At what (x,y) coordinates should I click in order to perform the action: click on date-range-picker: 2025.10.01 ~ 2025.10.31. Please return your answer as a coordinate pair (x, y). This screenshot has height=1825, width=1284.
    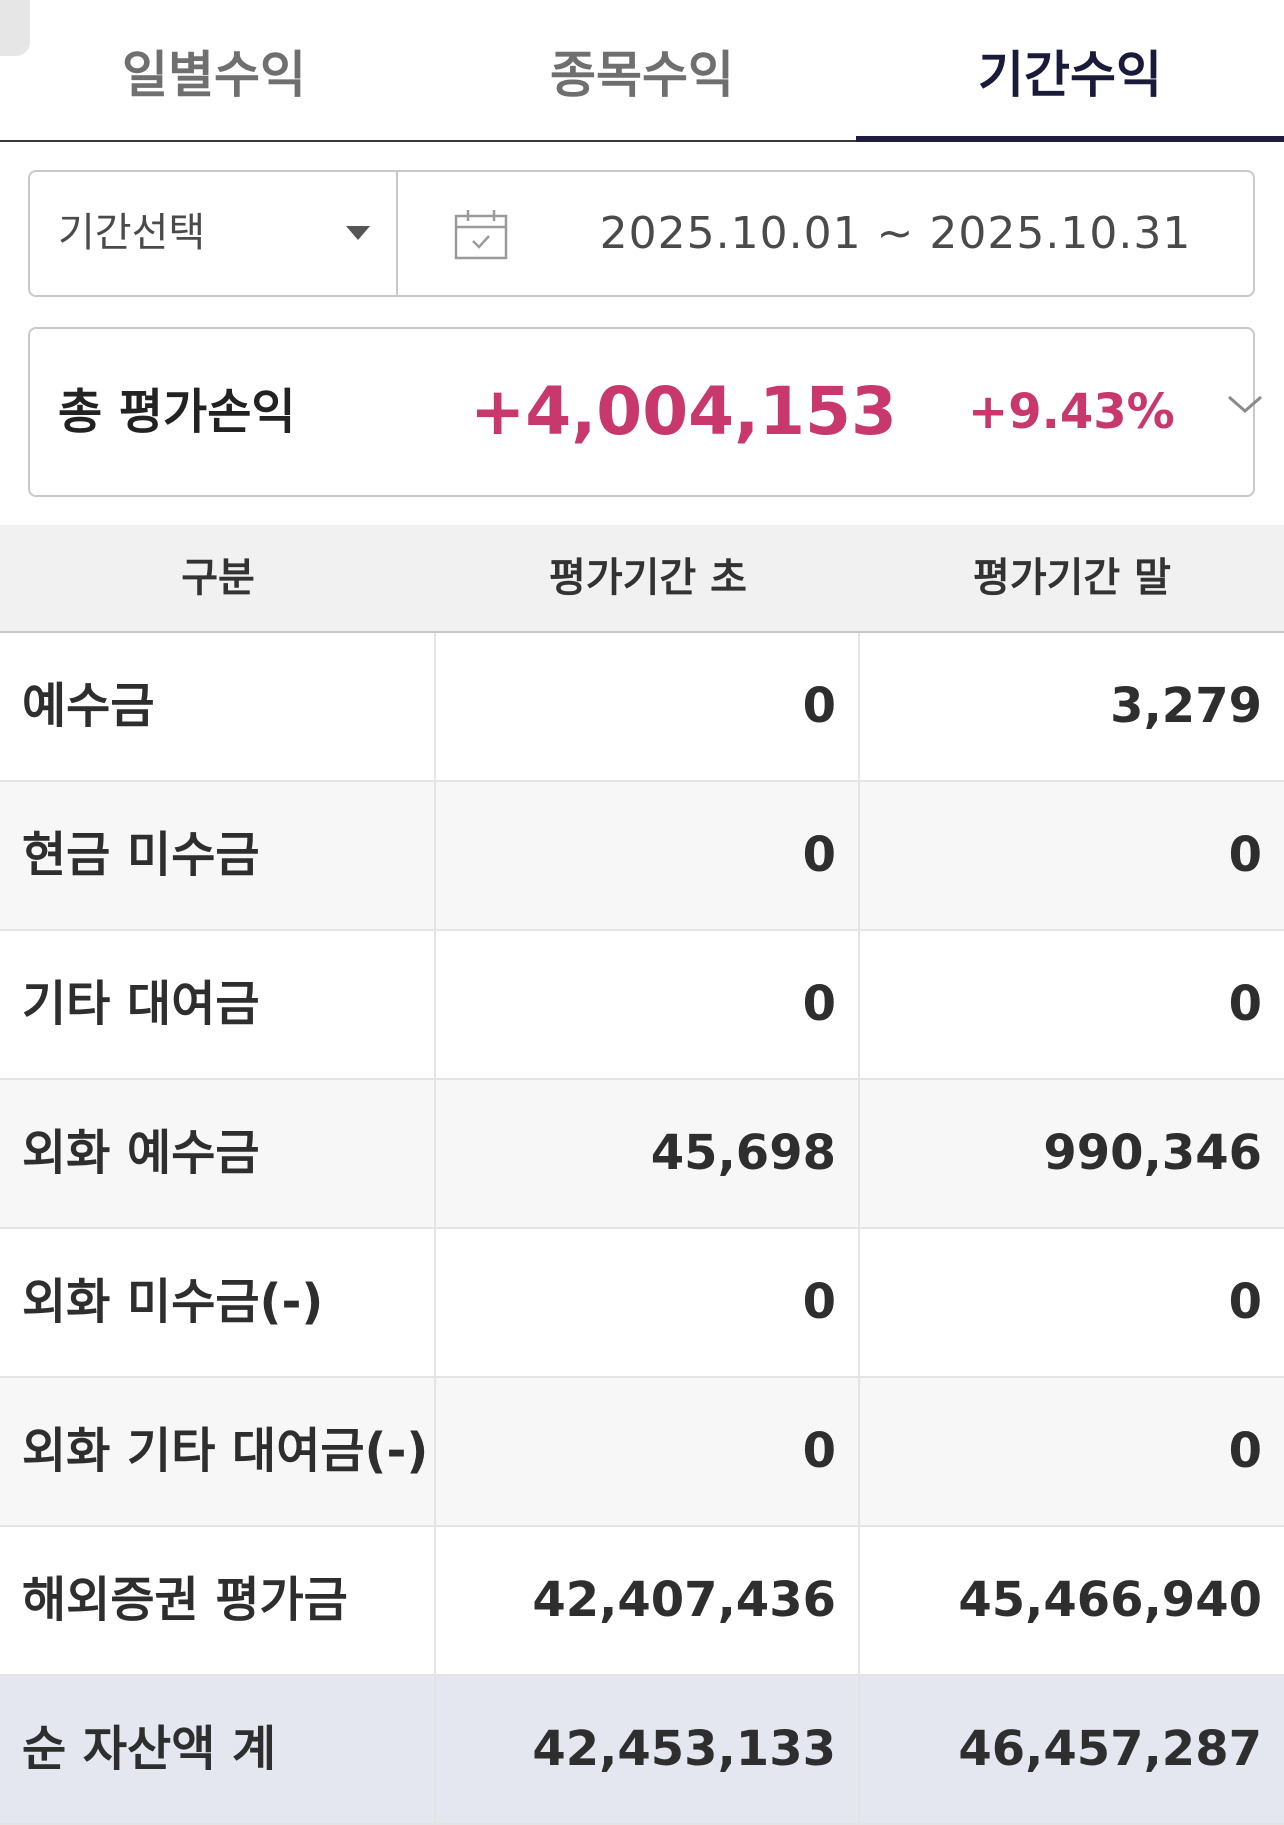
    Looking at the image, I should click on (825, 233).